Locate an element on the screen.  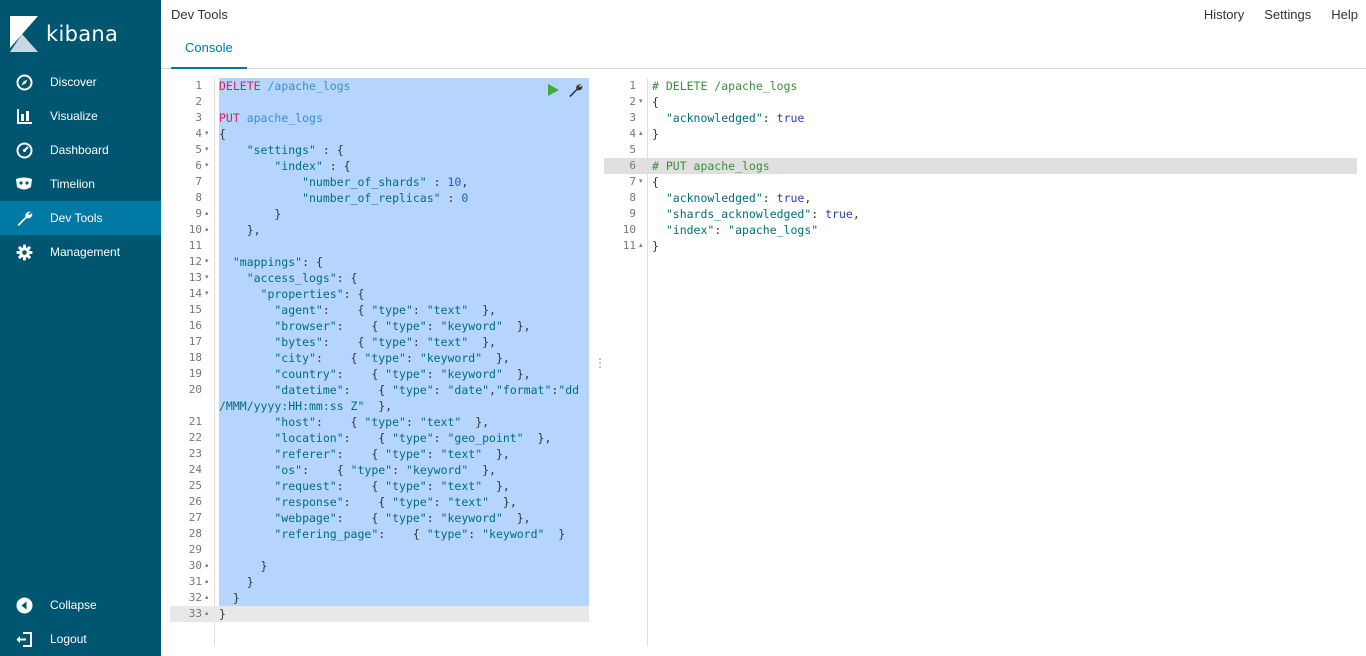
sidebar-collapse-button: Collapse is located at coordinates (80, 605).